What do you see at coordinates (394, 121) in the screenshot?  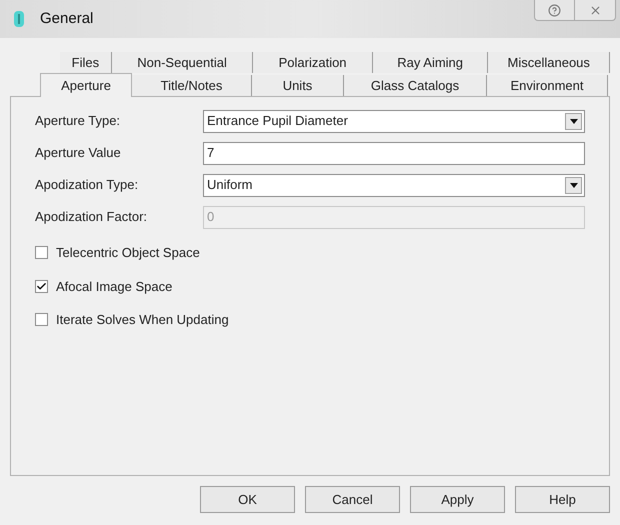 I see `dropdown: Entrance Pupil Diameter` at bounding box center [394, 121].